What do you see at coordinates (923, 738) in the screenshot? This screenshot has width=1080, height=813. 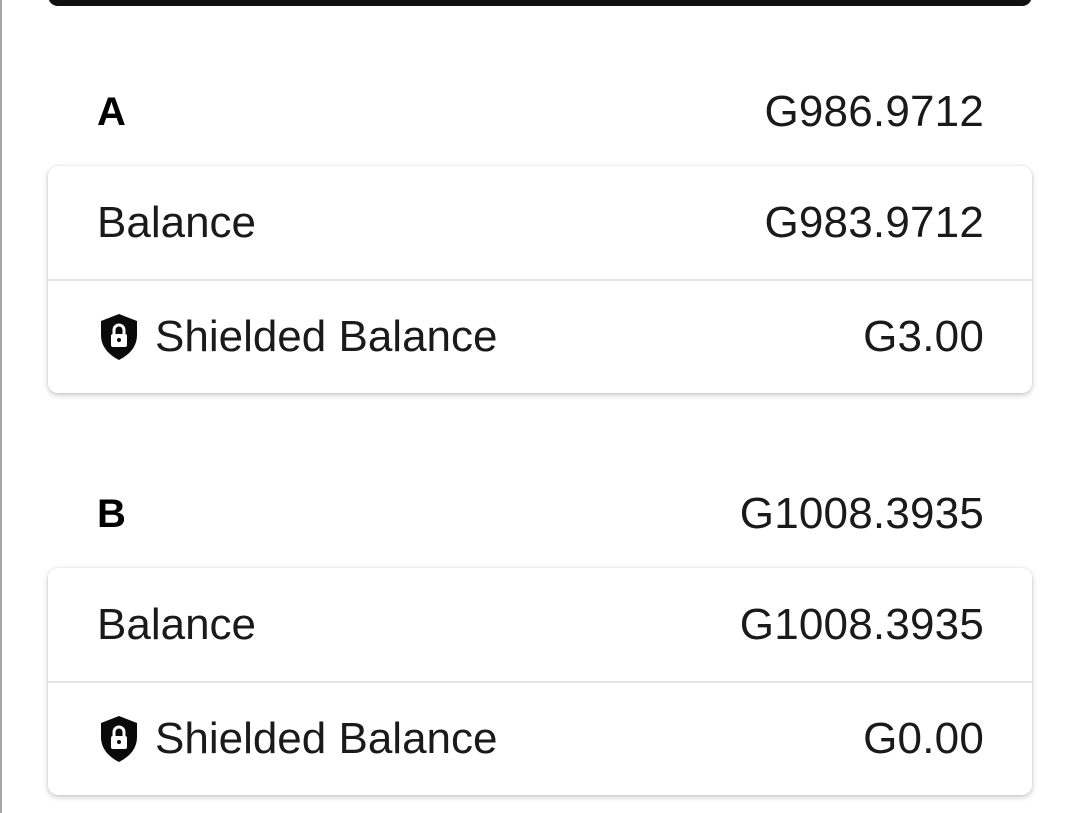 I see `shielded-balance-value: G0.00` at bounding box center [923, 738].